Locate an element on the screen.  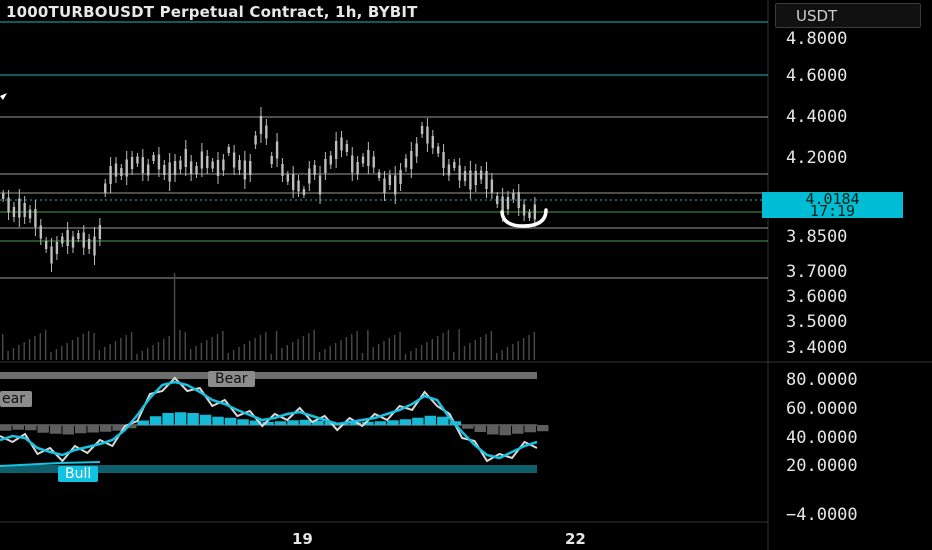
bull-signal-tag: Bull is located at coordinates (78, 474).